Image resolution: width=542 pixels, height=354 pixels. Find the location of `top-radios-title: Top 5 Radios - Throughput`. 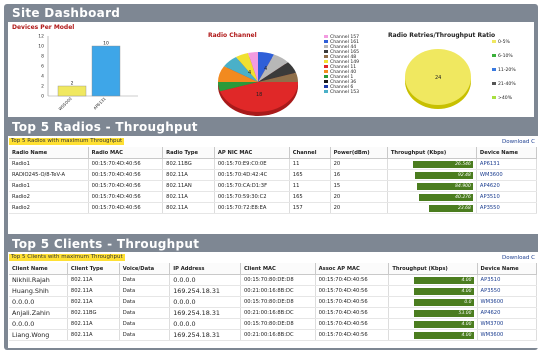

top-radios-title: Top 5 Radios - Throughput is located at coordinates (105, 127).